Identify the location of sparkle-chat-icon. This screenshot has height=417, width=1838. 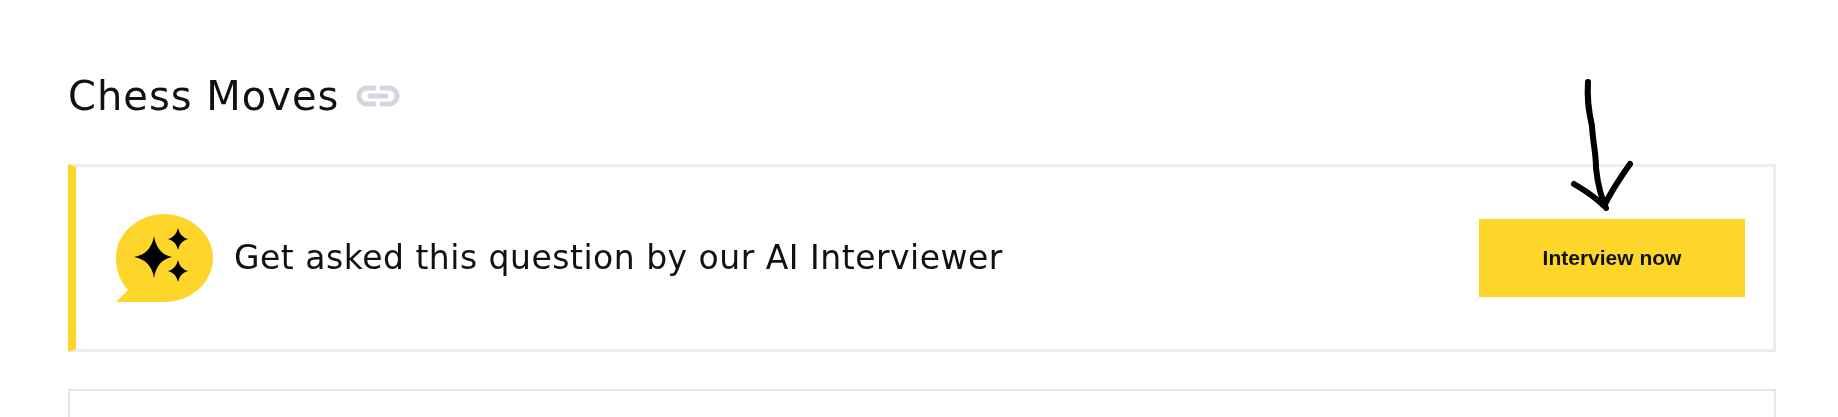
(164, 258).